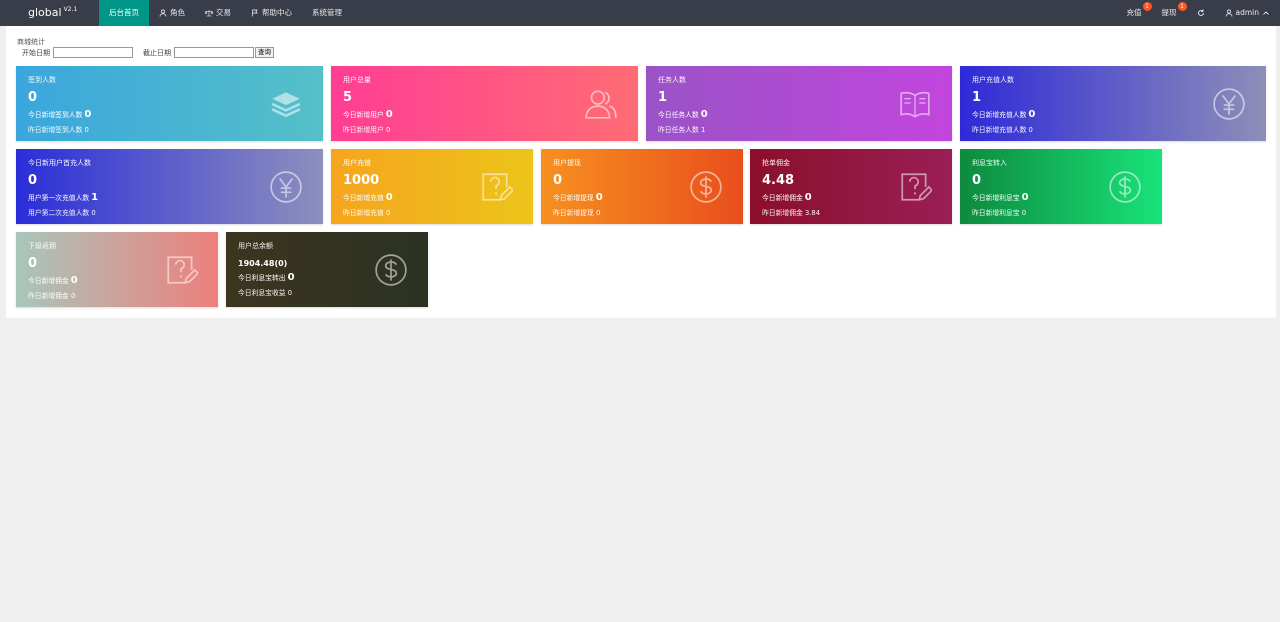 Image resolution: width=1280 pixels, height=622 pixels. I want to click on card-sub2: 用户第二次充值人数 0, so click(62, 213).